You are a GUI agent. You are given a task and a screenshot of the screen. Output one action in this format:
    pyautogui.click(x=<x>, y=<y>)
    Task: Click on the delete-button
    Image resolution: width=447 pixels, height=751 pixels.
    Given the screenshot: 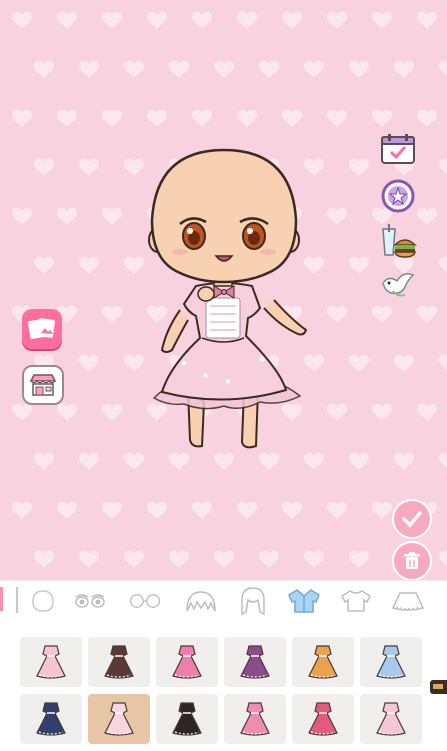 What is the action you would take?
    pyautogui.click(x=412, y=560)
    